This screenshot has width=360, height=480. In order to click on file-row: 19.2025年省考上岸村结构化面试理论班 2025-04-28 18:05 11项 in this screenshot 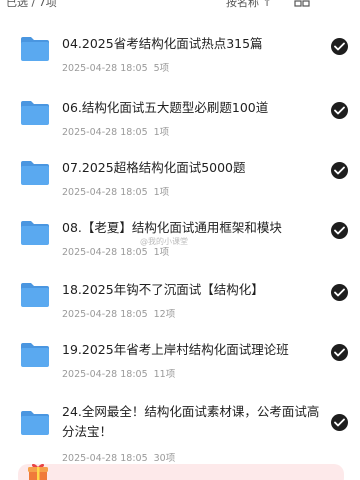, I will do `click(180, 370)`.